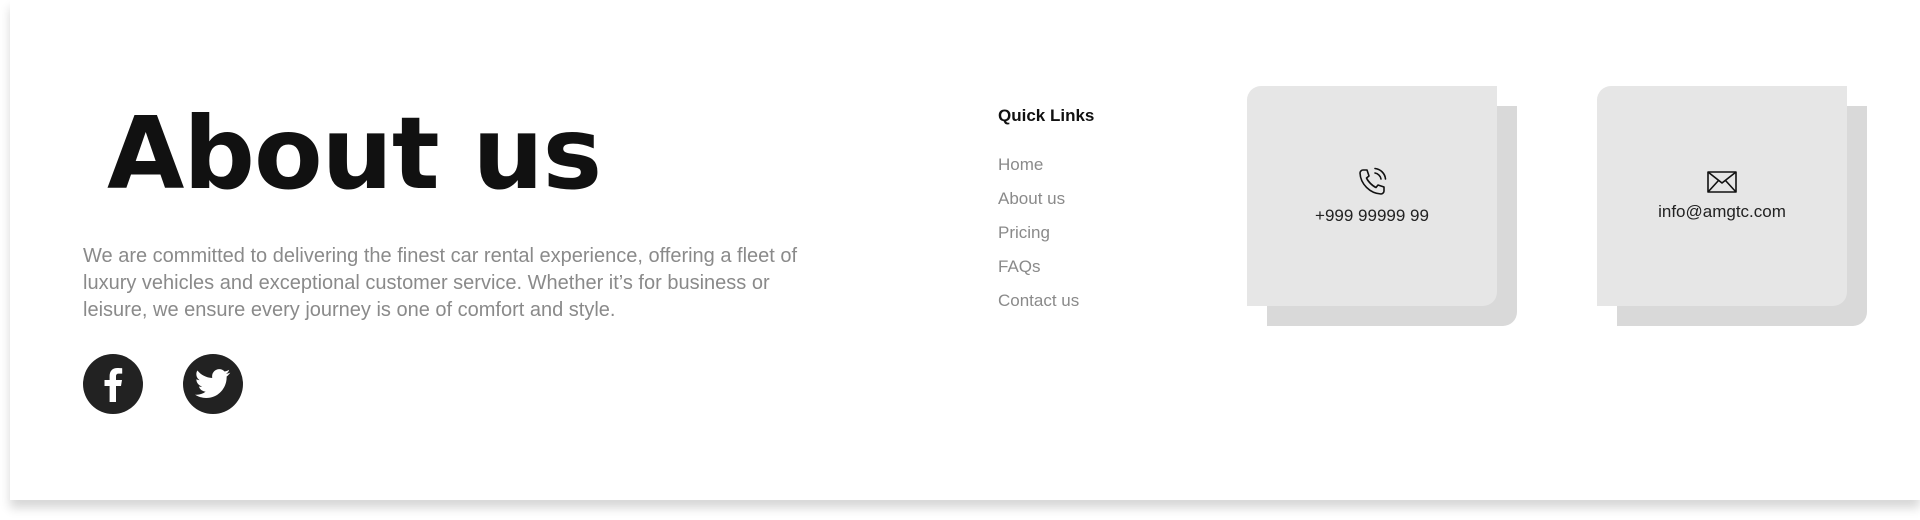  I want to click on card-face: info@amgtc.com, so click(1722, 196).